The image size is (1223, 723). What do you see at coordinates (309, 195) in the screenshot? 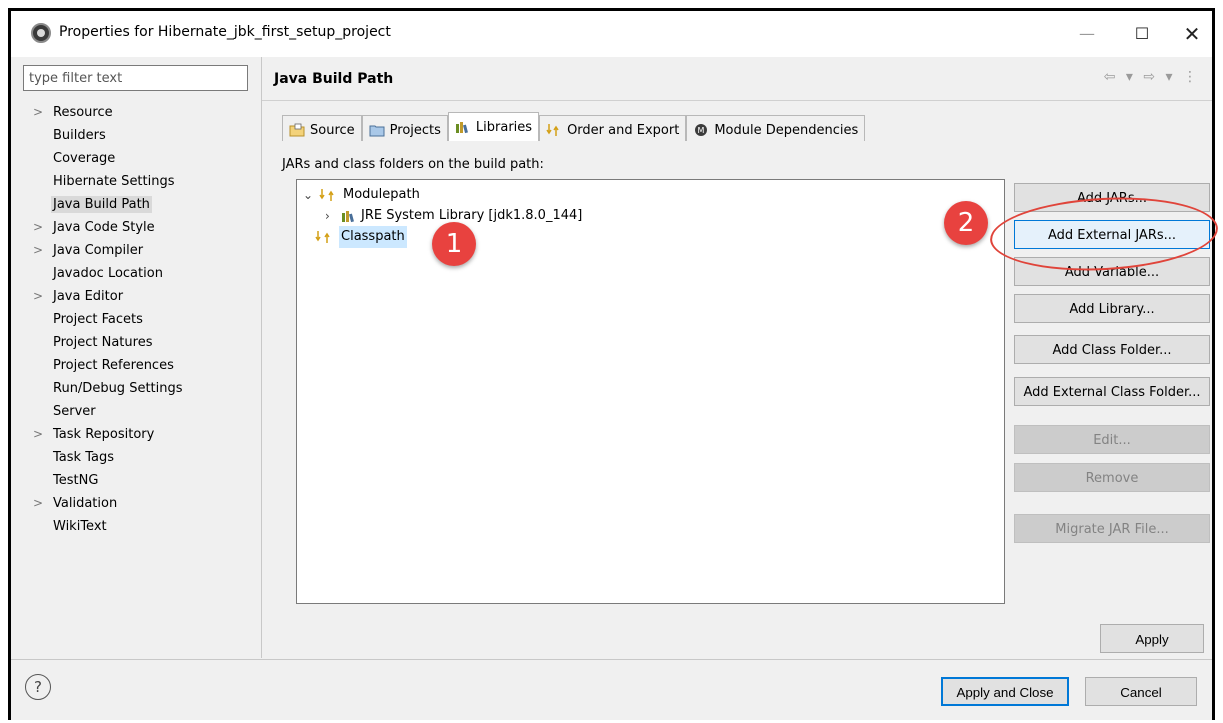
I see `chevron-down-icon: ⌄` at bounding box center [309, 195].